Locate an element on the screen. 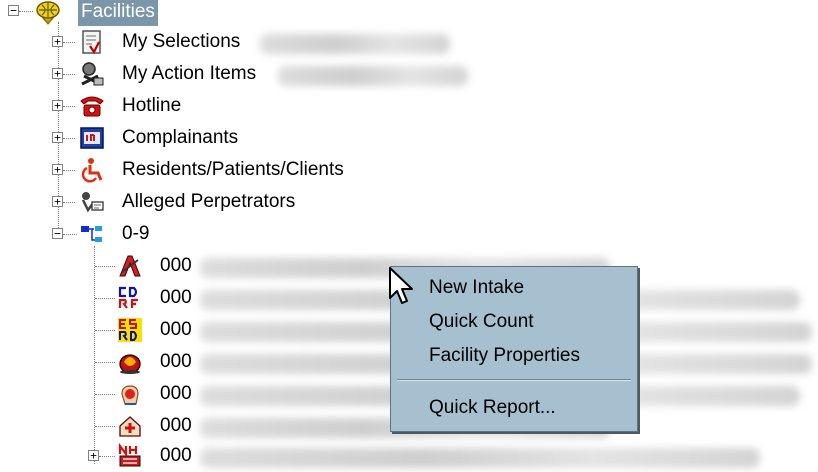 This screenshot has height=472, width=818. facility-type-cross-icon is located at coordinates (130, 426).